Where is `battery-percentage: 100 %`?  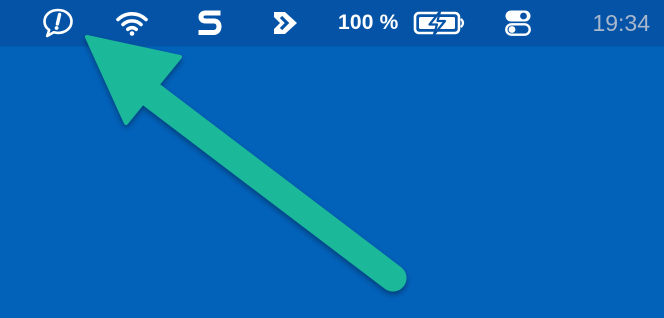 battery-percentage: 100 % is located at coordinates (373, 23).